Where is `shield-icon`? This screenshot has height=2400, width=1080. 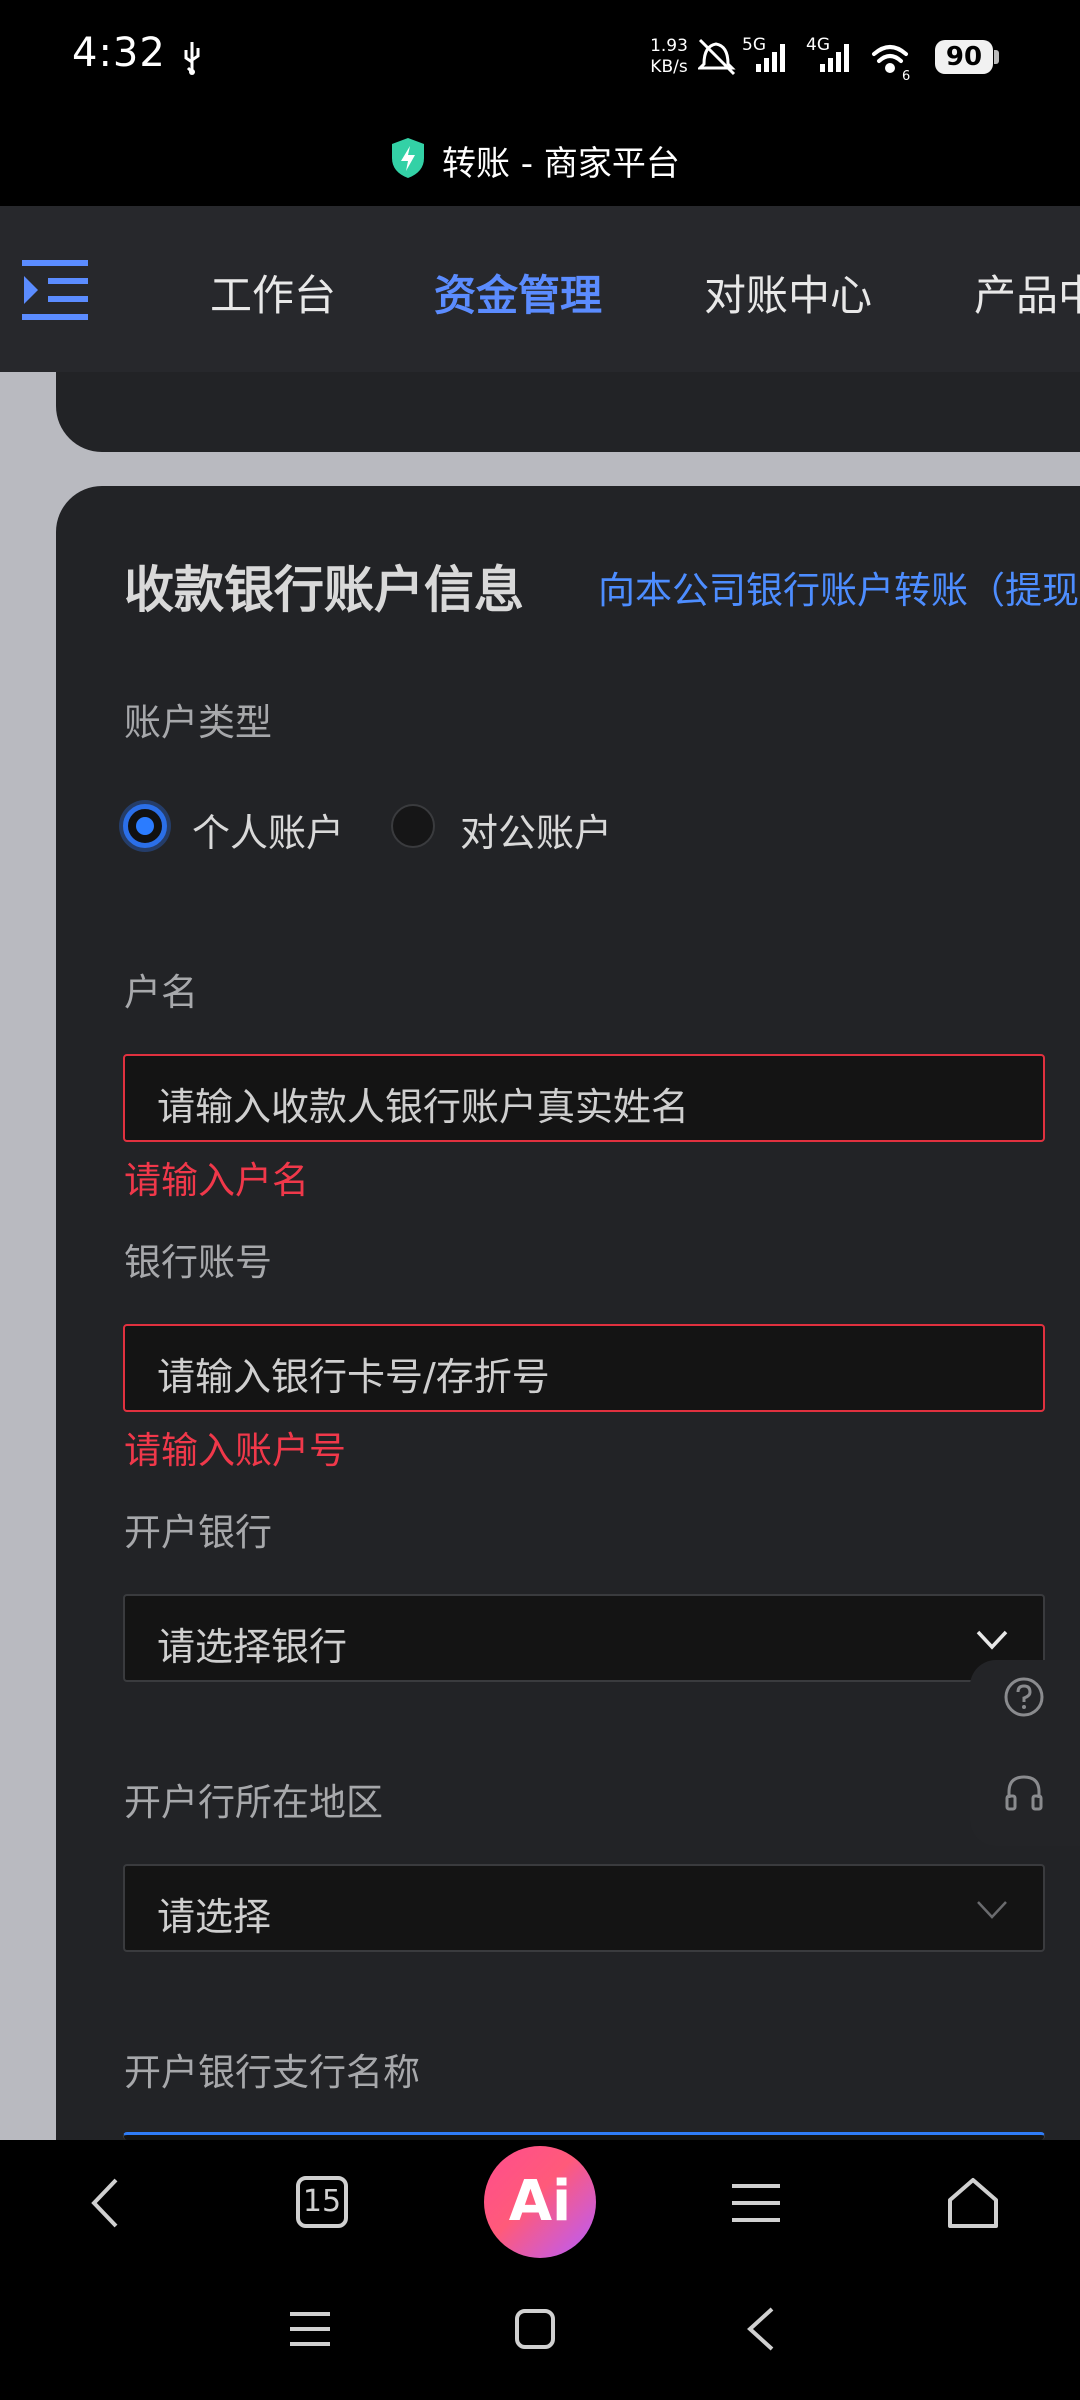 shield-icon is located at coordinates (408, 158).